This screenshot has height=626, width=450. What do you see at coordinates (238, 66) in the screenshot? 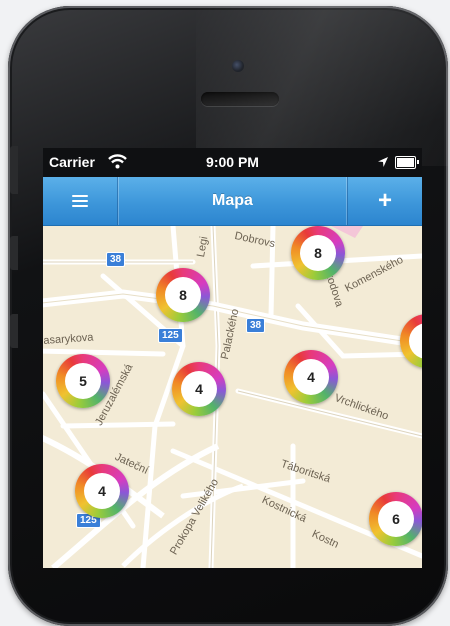
I see `front-camera` at bounding box center [238, 66].